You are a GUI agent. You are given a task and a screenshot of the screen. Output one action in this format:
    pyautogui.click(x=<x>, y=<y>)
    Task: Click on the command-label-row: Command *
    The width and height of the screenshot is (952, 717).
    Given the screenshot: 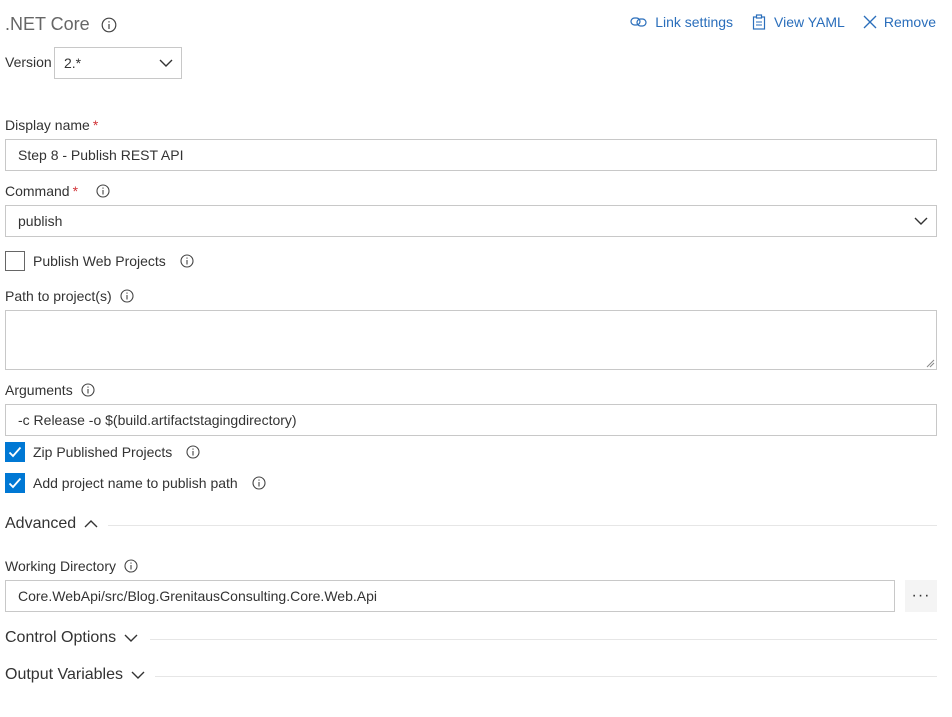 What is the action you would take?
    pyautogui.click(x=57, y=191)
    